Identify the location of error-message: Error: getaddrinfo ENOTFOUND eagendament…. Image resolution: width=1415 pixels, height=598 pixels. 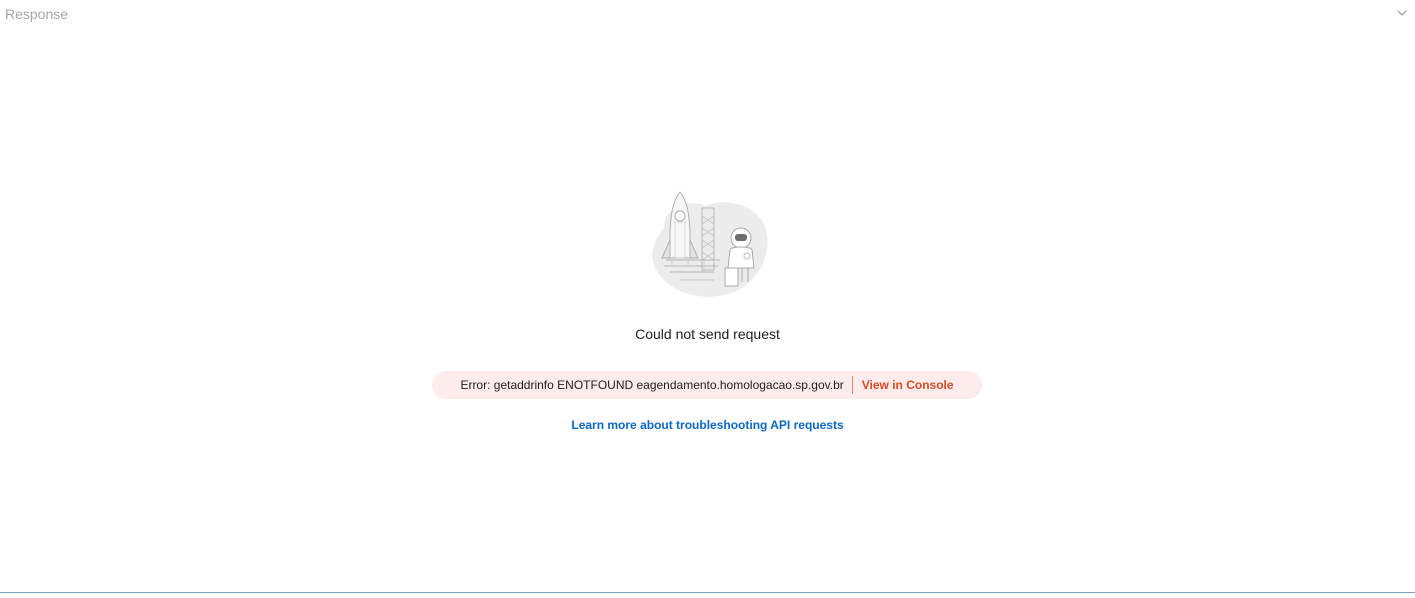
(652, 385).